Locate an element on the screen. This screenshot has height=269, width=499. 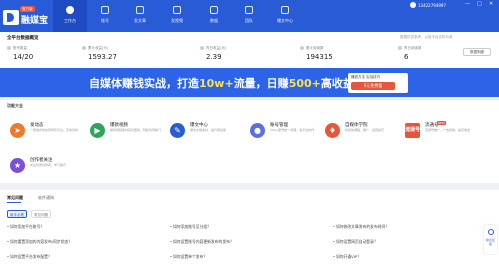
pill-newbie: 新手必看 is located at coordinates (17, 214).